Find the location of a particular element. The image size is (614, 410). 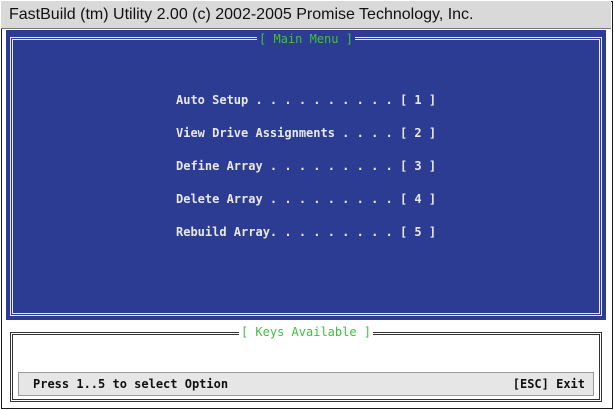

menu-item-rebuild-array: Rebuild Array. . . . . . . . . [ 5 ] is located at coordinates (326, 232).